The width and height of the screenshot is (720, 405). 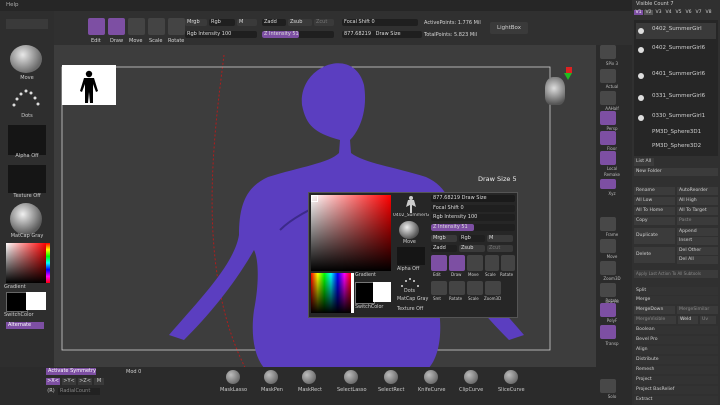 I want to click on remesh-section: Remesh, so click(x=676, y=370).